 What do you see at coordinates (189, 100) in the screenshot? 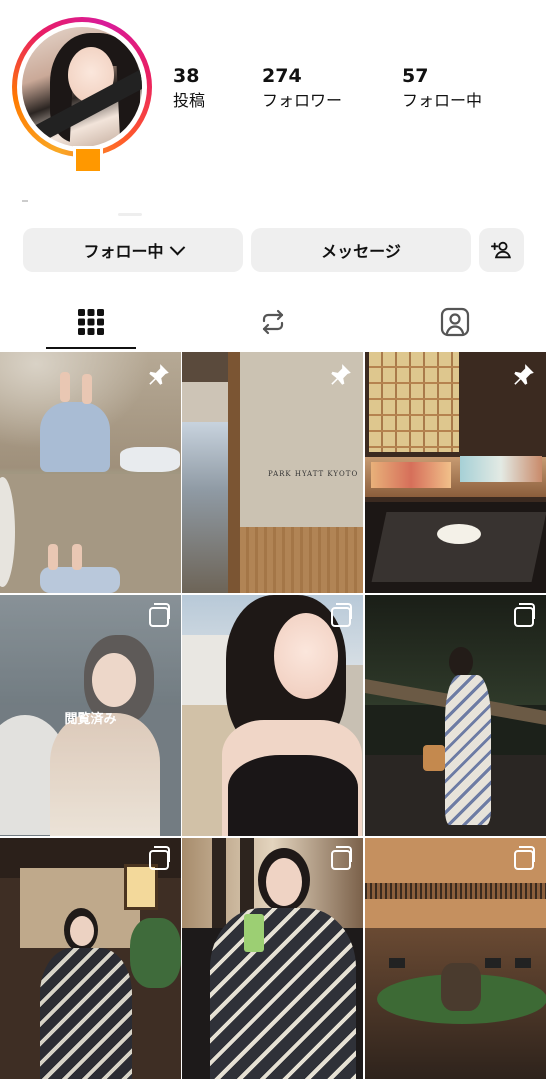
I see `posts-label: 投稿` at bounding box center [189, 100].